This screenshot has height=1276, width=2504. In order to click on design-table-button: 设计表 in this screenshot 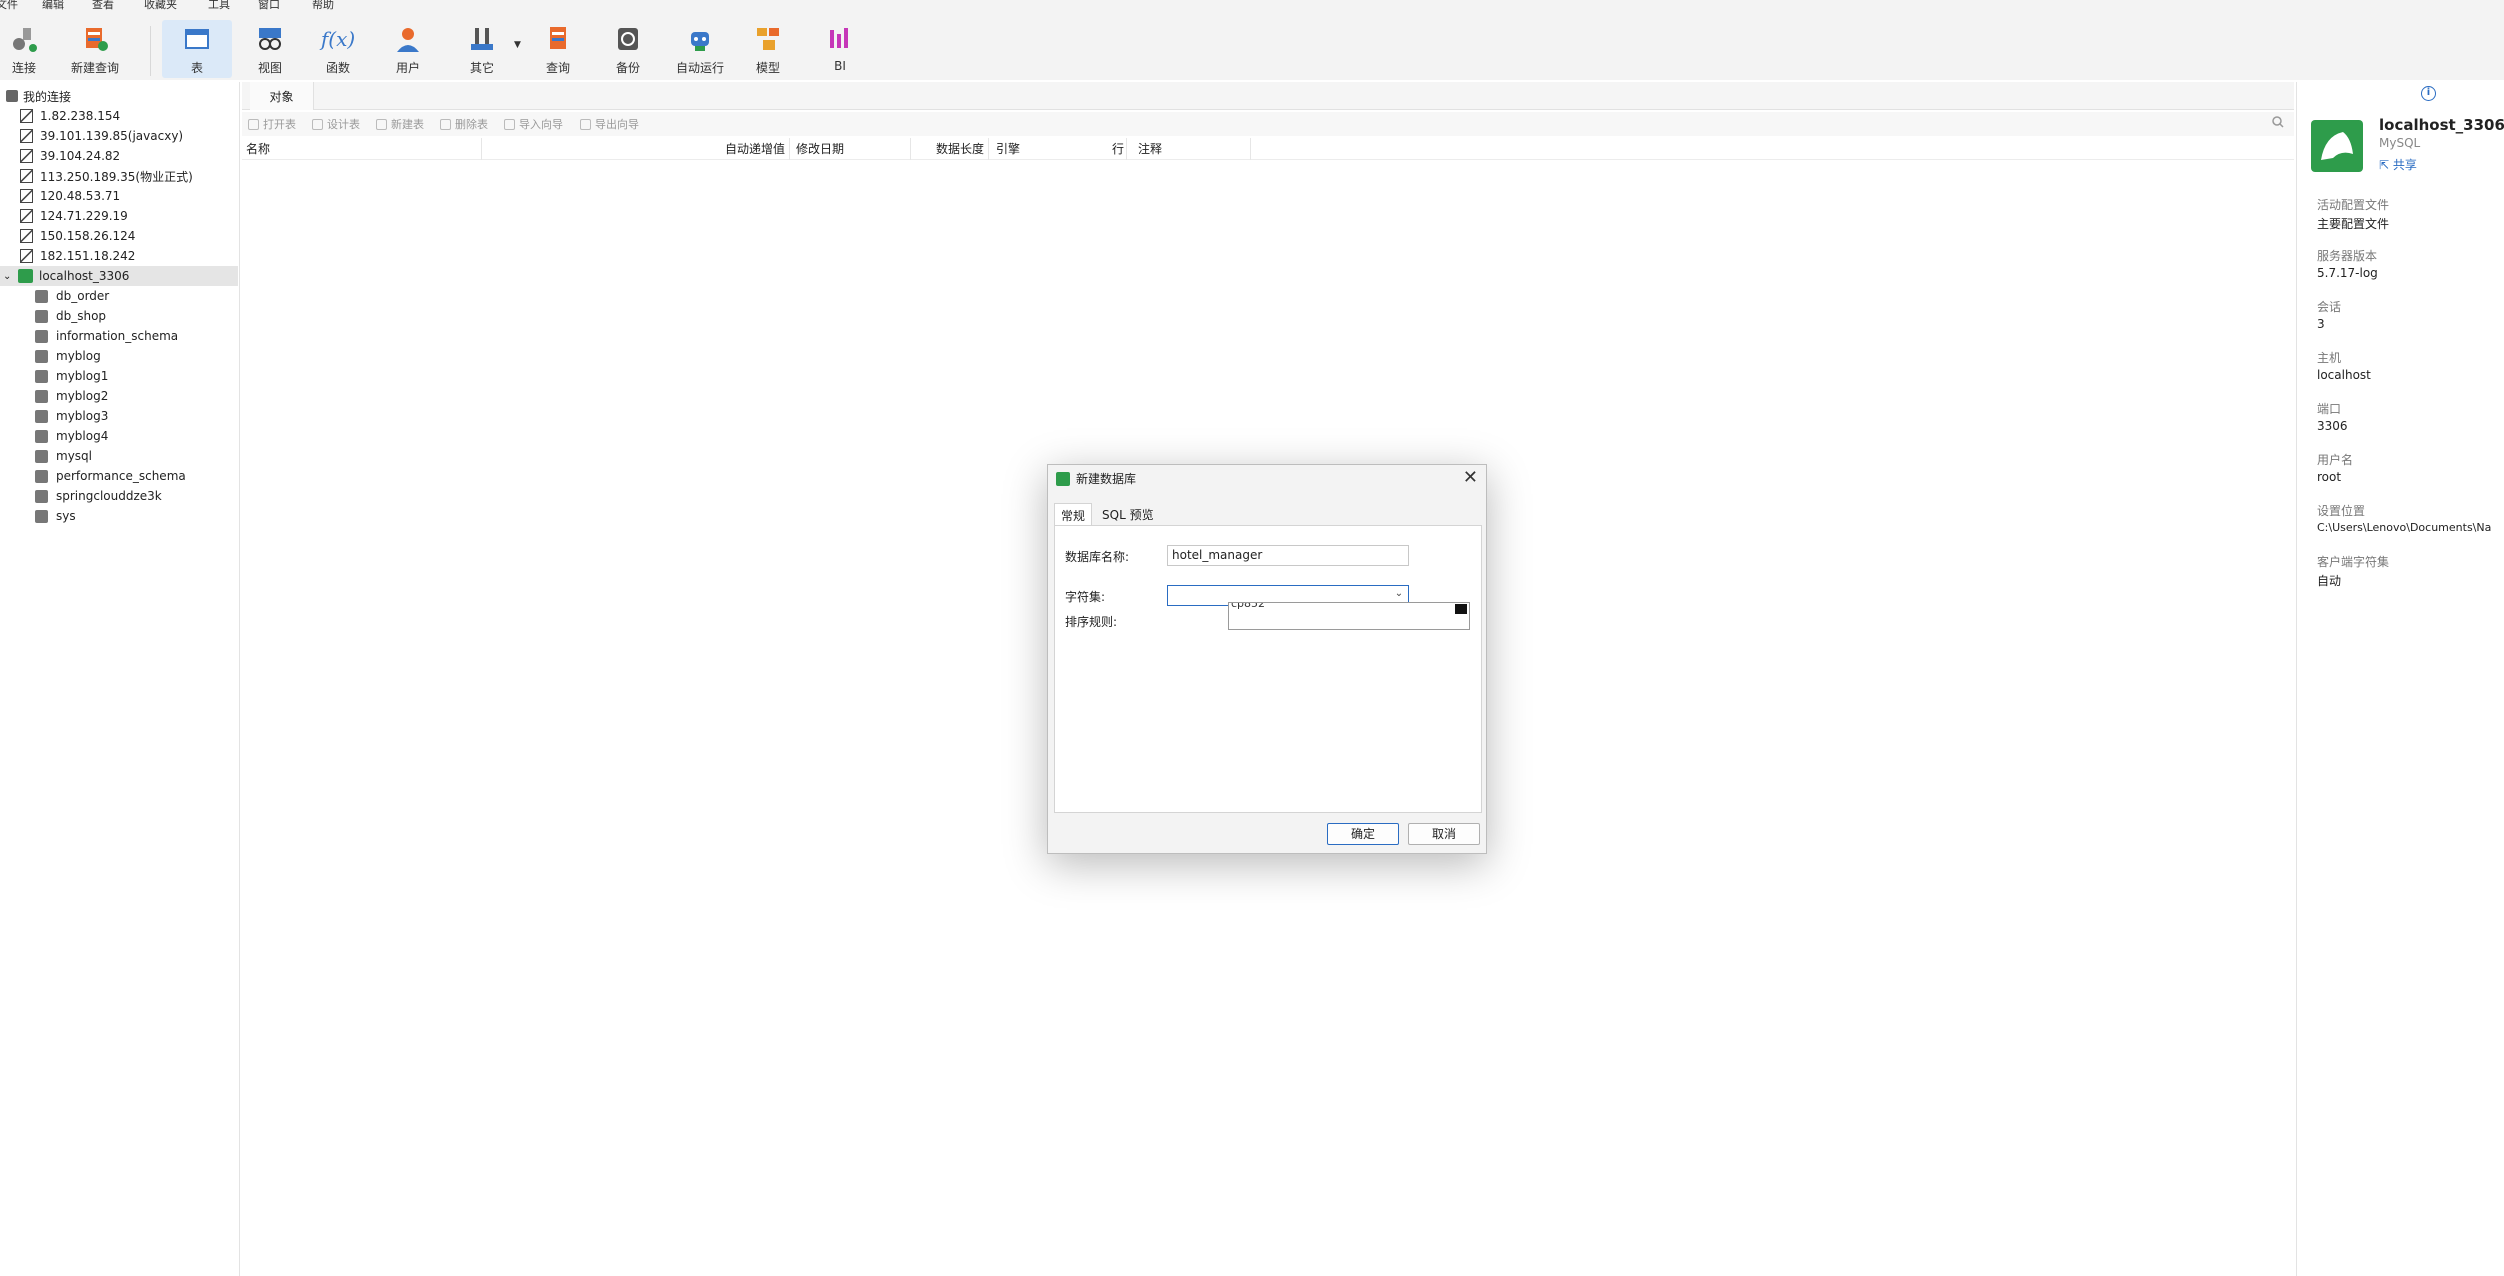, I will do `click(336, 124)`.